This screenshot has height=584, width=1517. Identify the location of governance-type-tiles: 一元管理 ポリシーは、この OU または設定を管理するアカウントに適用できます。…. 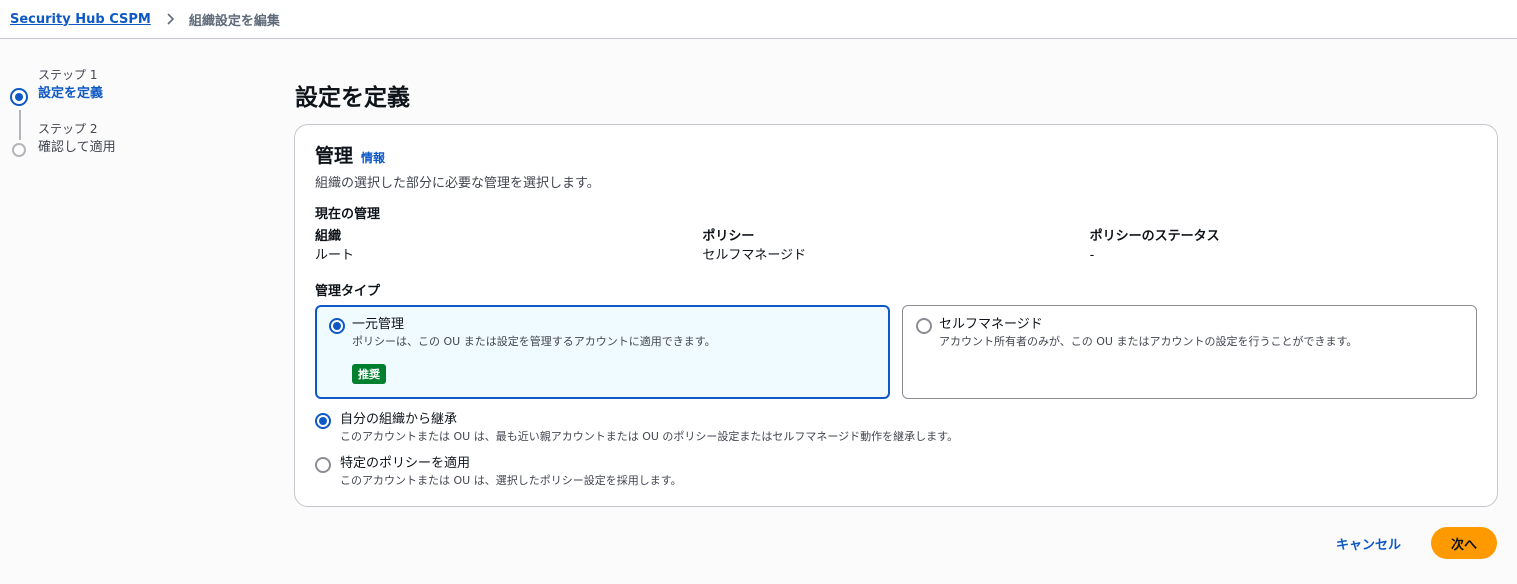
(896, 352).